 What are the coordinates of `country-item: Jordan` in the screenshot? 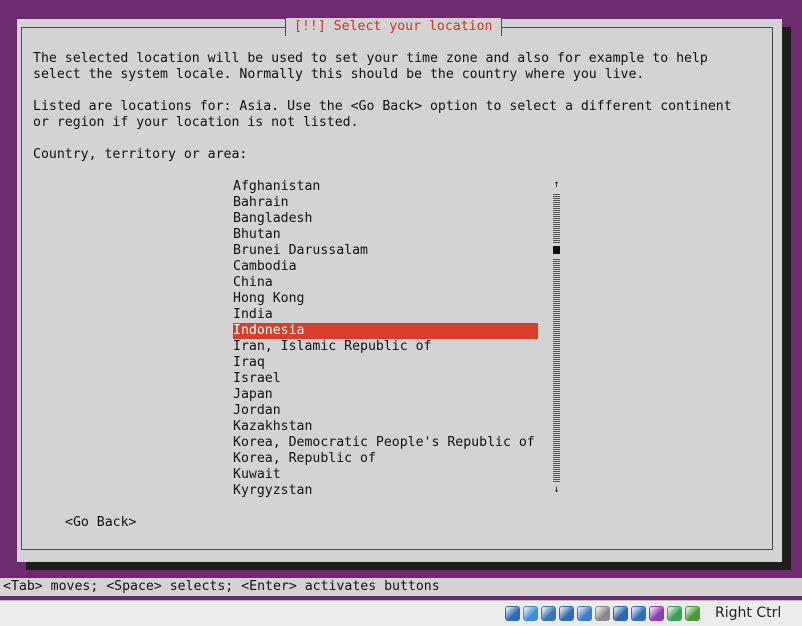 It's located at (385, 411).